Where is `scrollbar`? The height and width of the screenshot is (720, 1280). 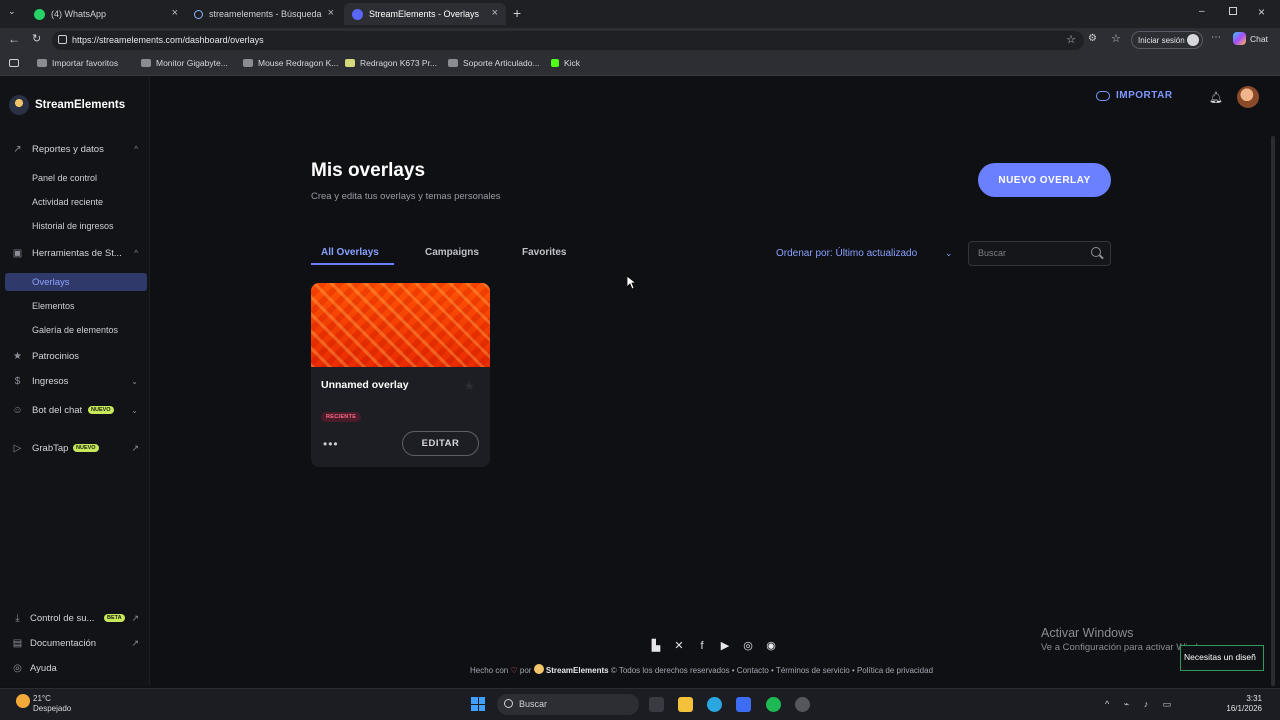 scrollbar is located at coordinates (1273, 411).